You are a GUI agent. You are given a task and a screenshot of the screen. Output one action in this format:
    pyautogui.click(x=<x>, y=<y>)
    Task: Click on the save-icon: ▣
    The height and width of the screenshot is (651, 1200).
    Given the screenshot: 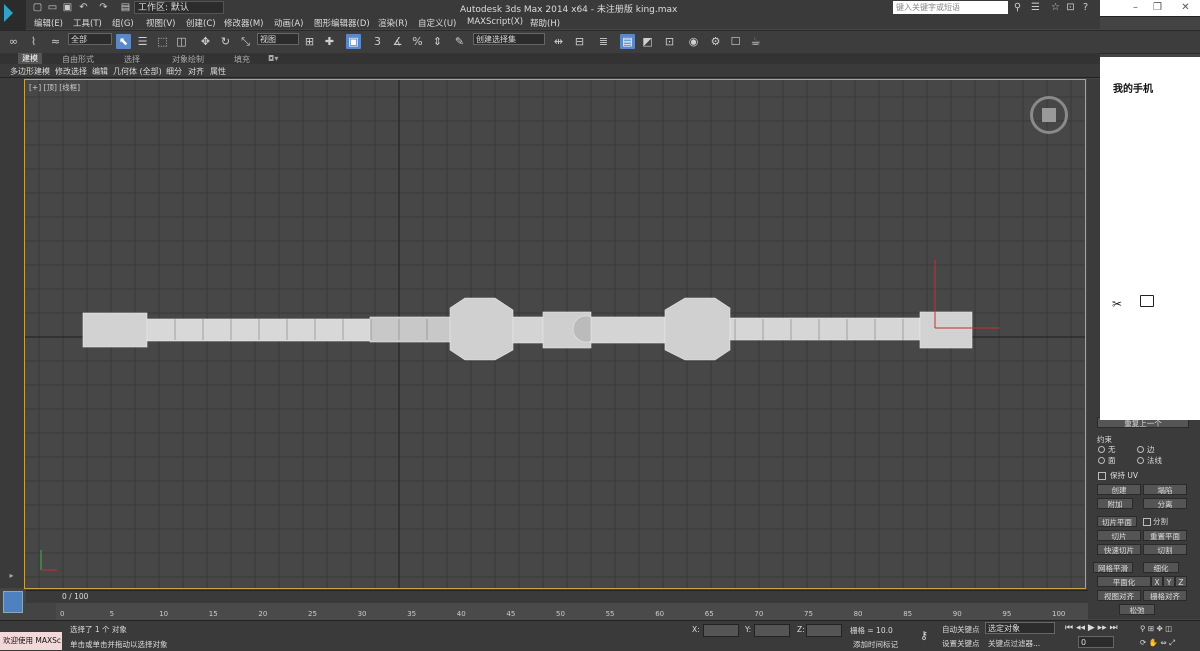 What is the action you would take?
    pyautogui.click(x=67, y=7)
    